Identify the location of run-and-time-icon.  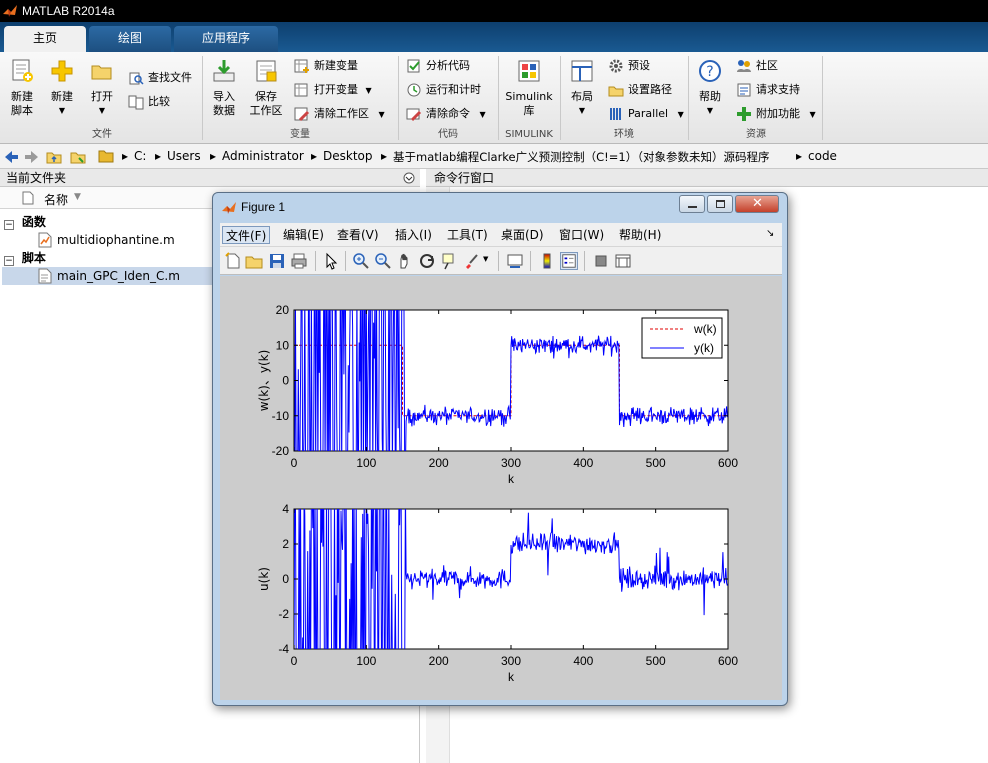
(414, 90).